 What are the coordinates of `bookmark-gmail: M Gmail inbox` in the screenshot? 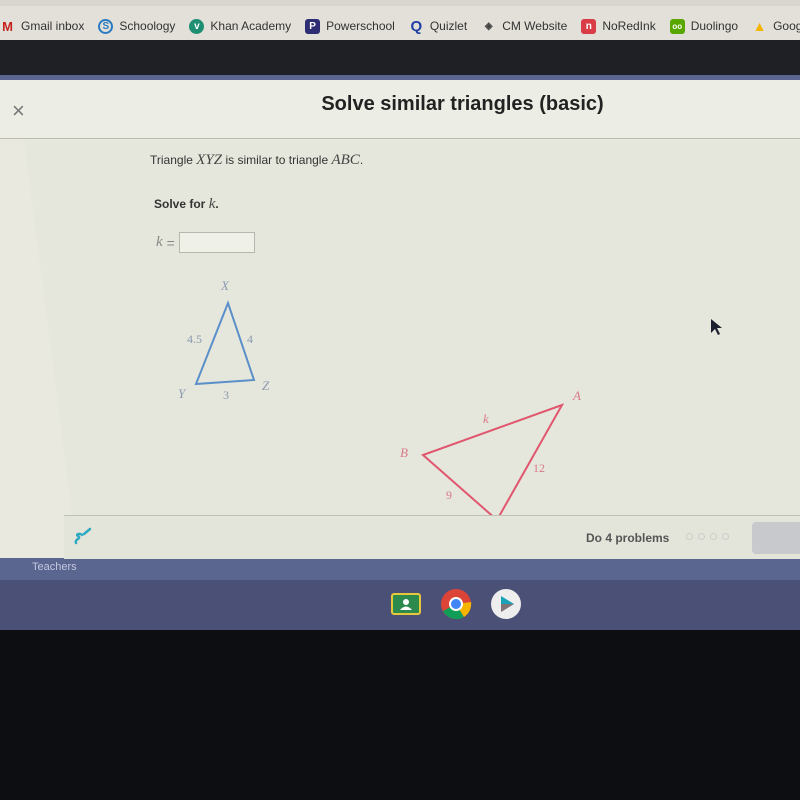 It's located at (42, 26).